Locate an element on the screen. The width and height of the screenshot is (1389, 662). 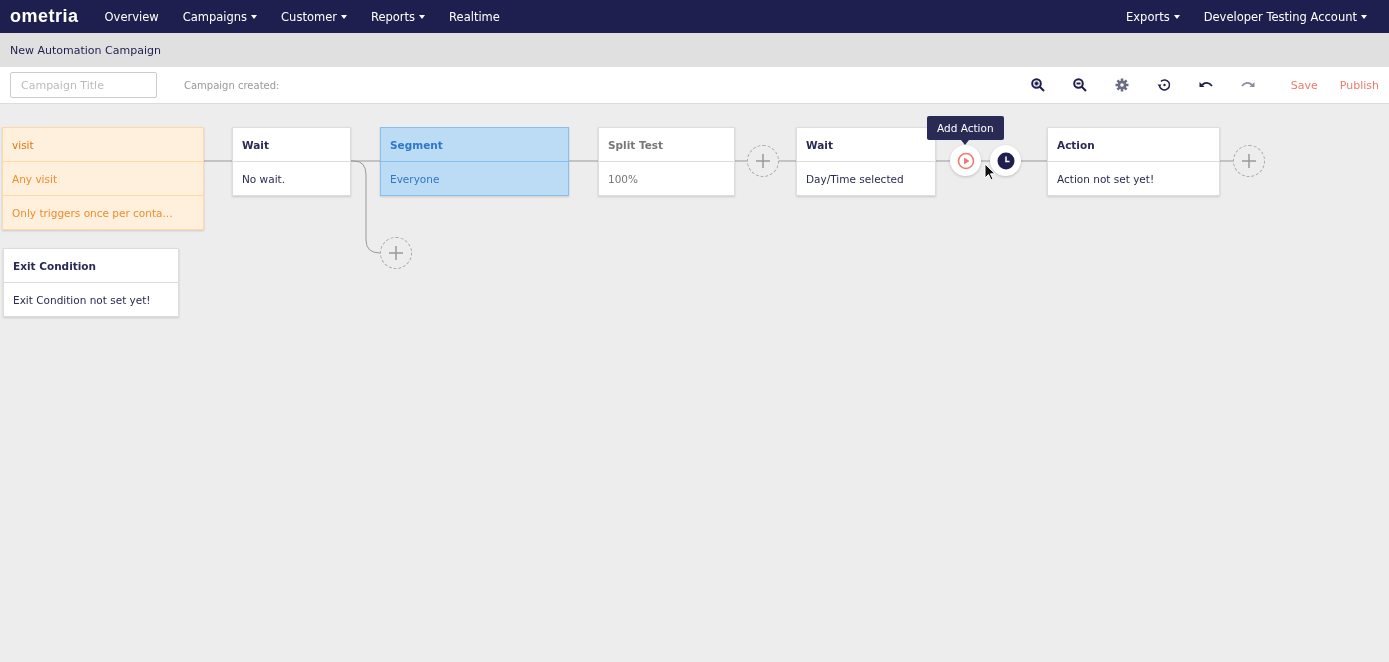
card-text: Day/Time selected is located at coordinates (855, 178).